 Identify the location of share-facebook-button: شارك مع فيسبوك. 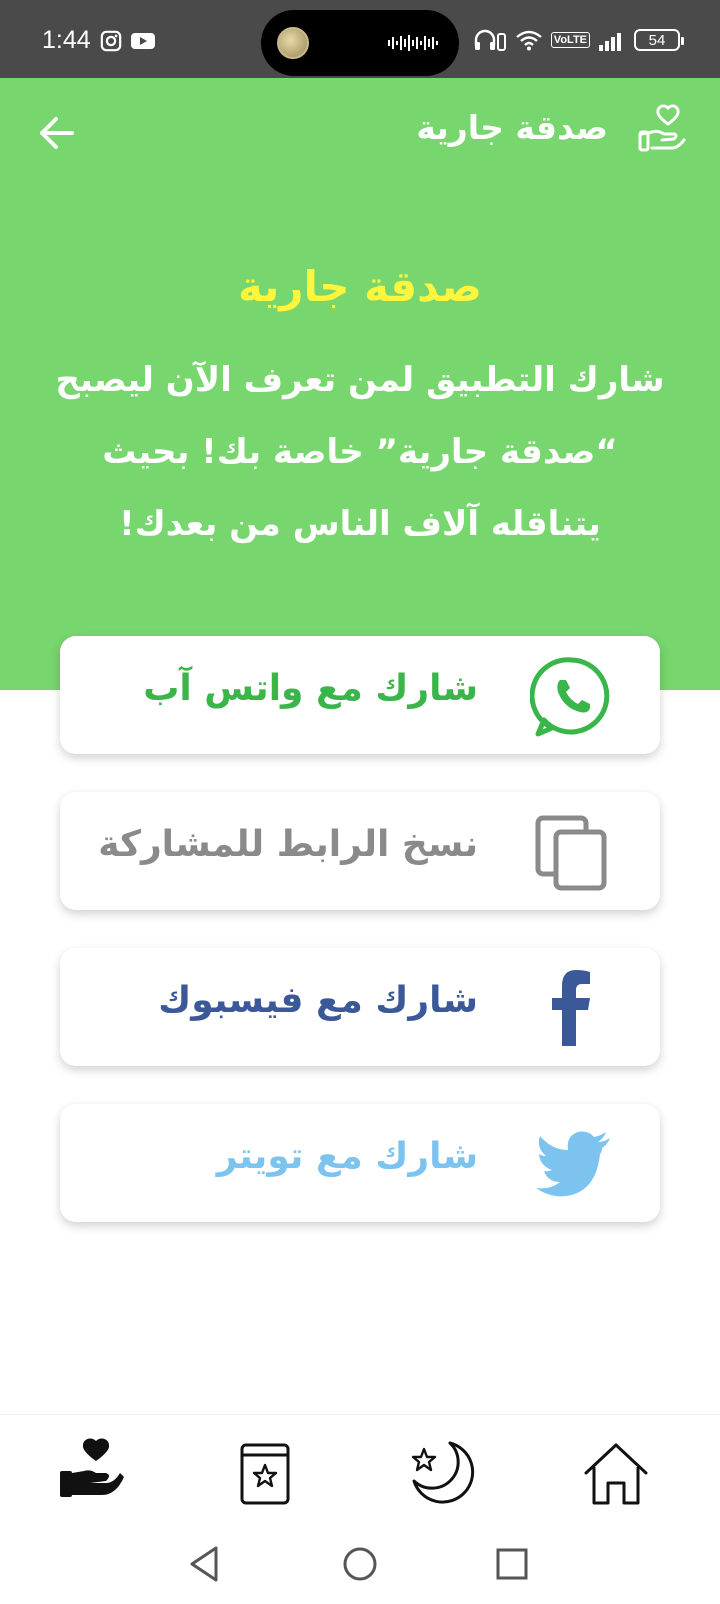
(360, 1007).